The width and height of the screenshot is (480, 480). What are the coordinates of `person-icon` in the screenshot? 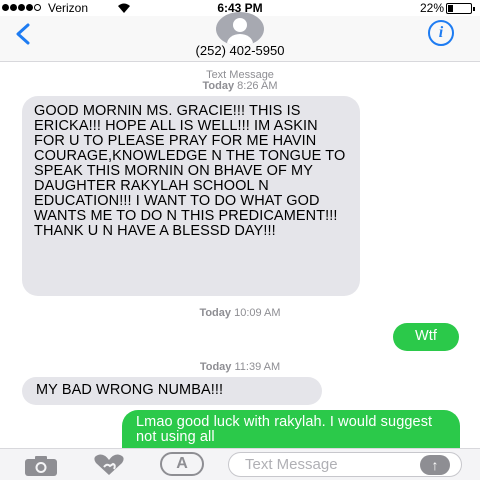 It's located at (240, 32).